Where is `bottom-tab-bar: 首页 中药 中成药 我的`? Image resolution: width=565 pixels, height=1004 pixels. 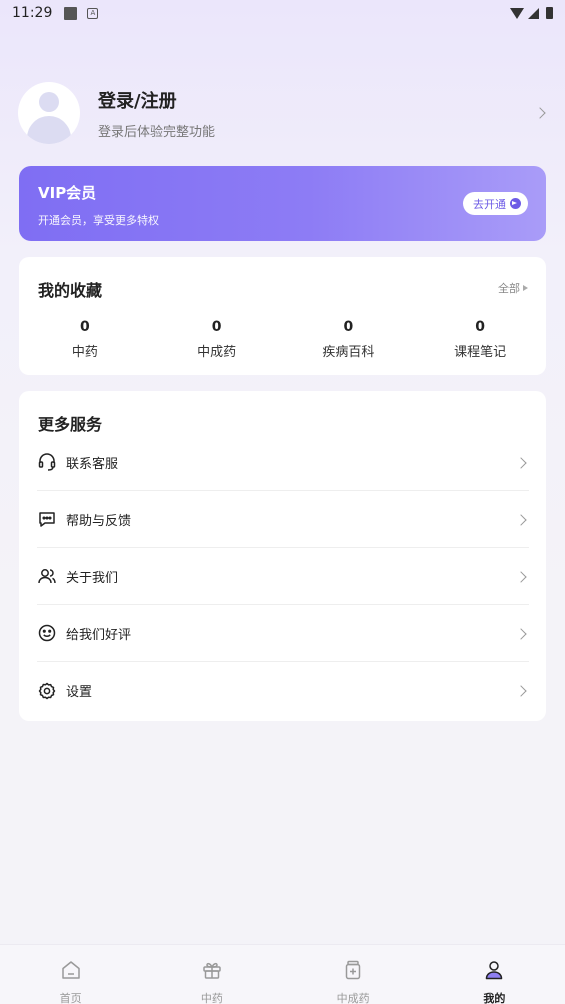 bottom-tab-bar: 首页 中药 中成药 我的 is located at coordinates (282, 974).